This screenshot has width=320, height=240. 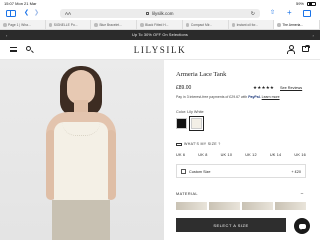 I want to click on size-guide-link: WHAT'S MY SIZE ?, so click(x=198, y=144).